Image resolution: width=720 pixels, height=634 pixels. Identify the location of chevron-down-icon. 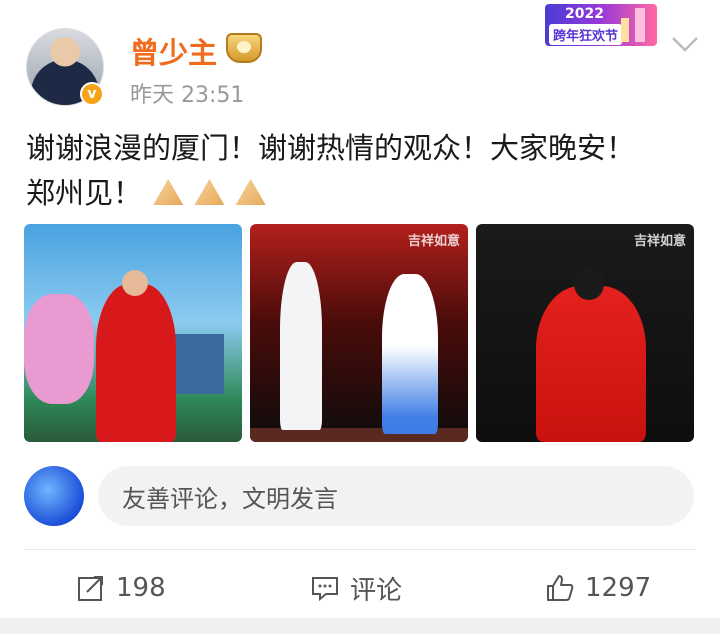
(685, 44).